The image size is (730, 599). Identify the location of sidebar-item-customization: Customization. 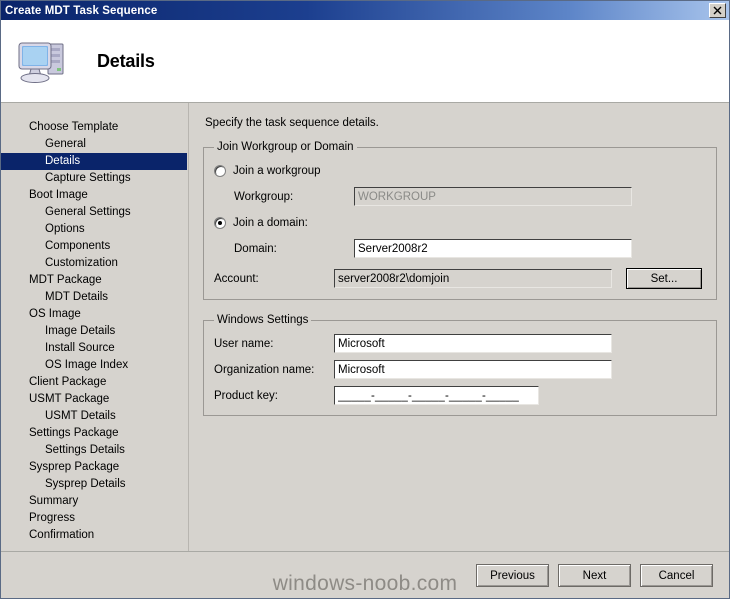
(94, 263).